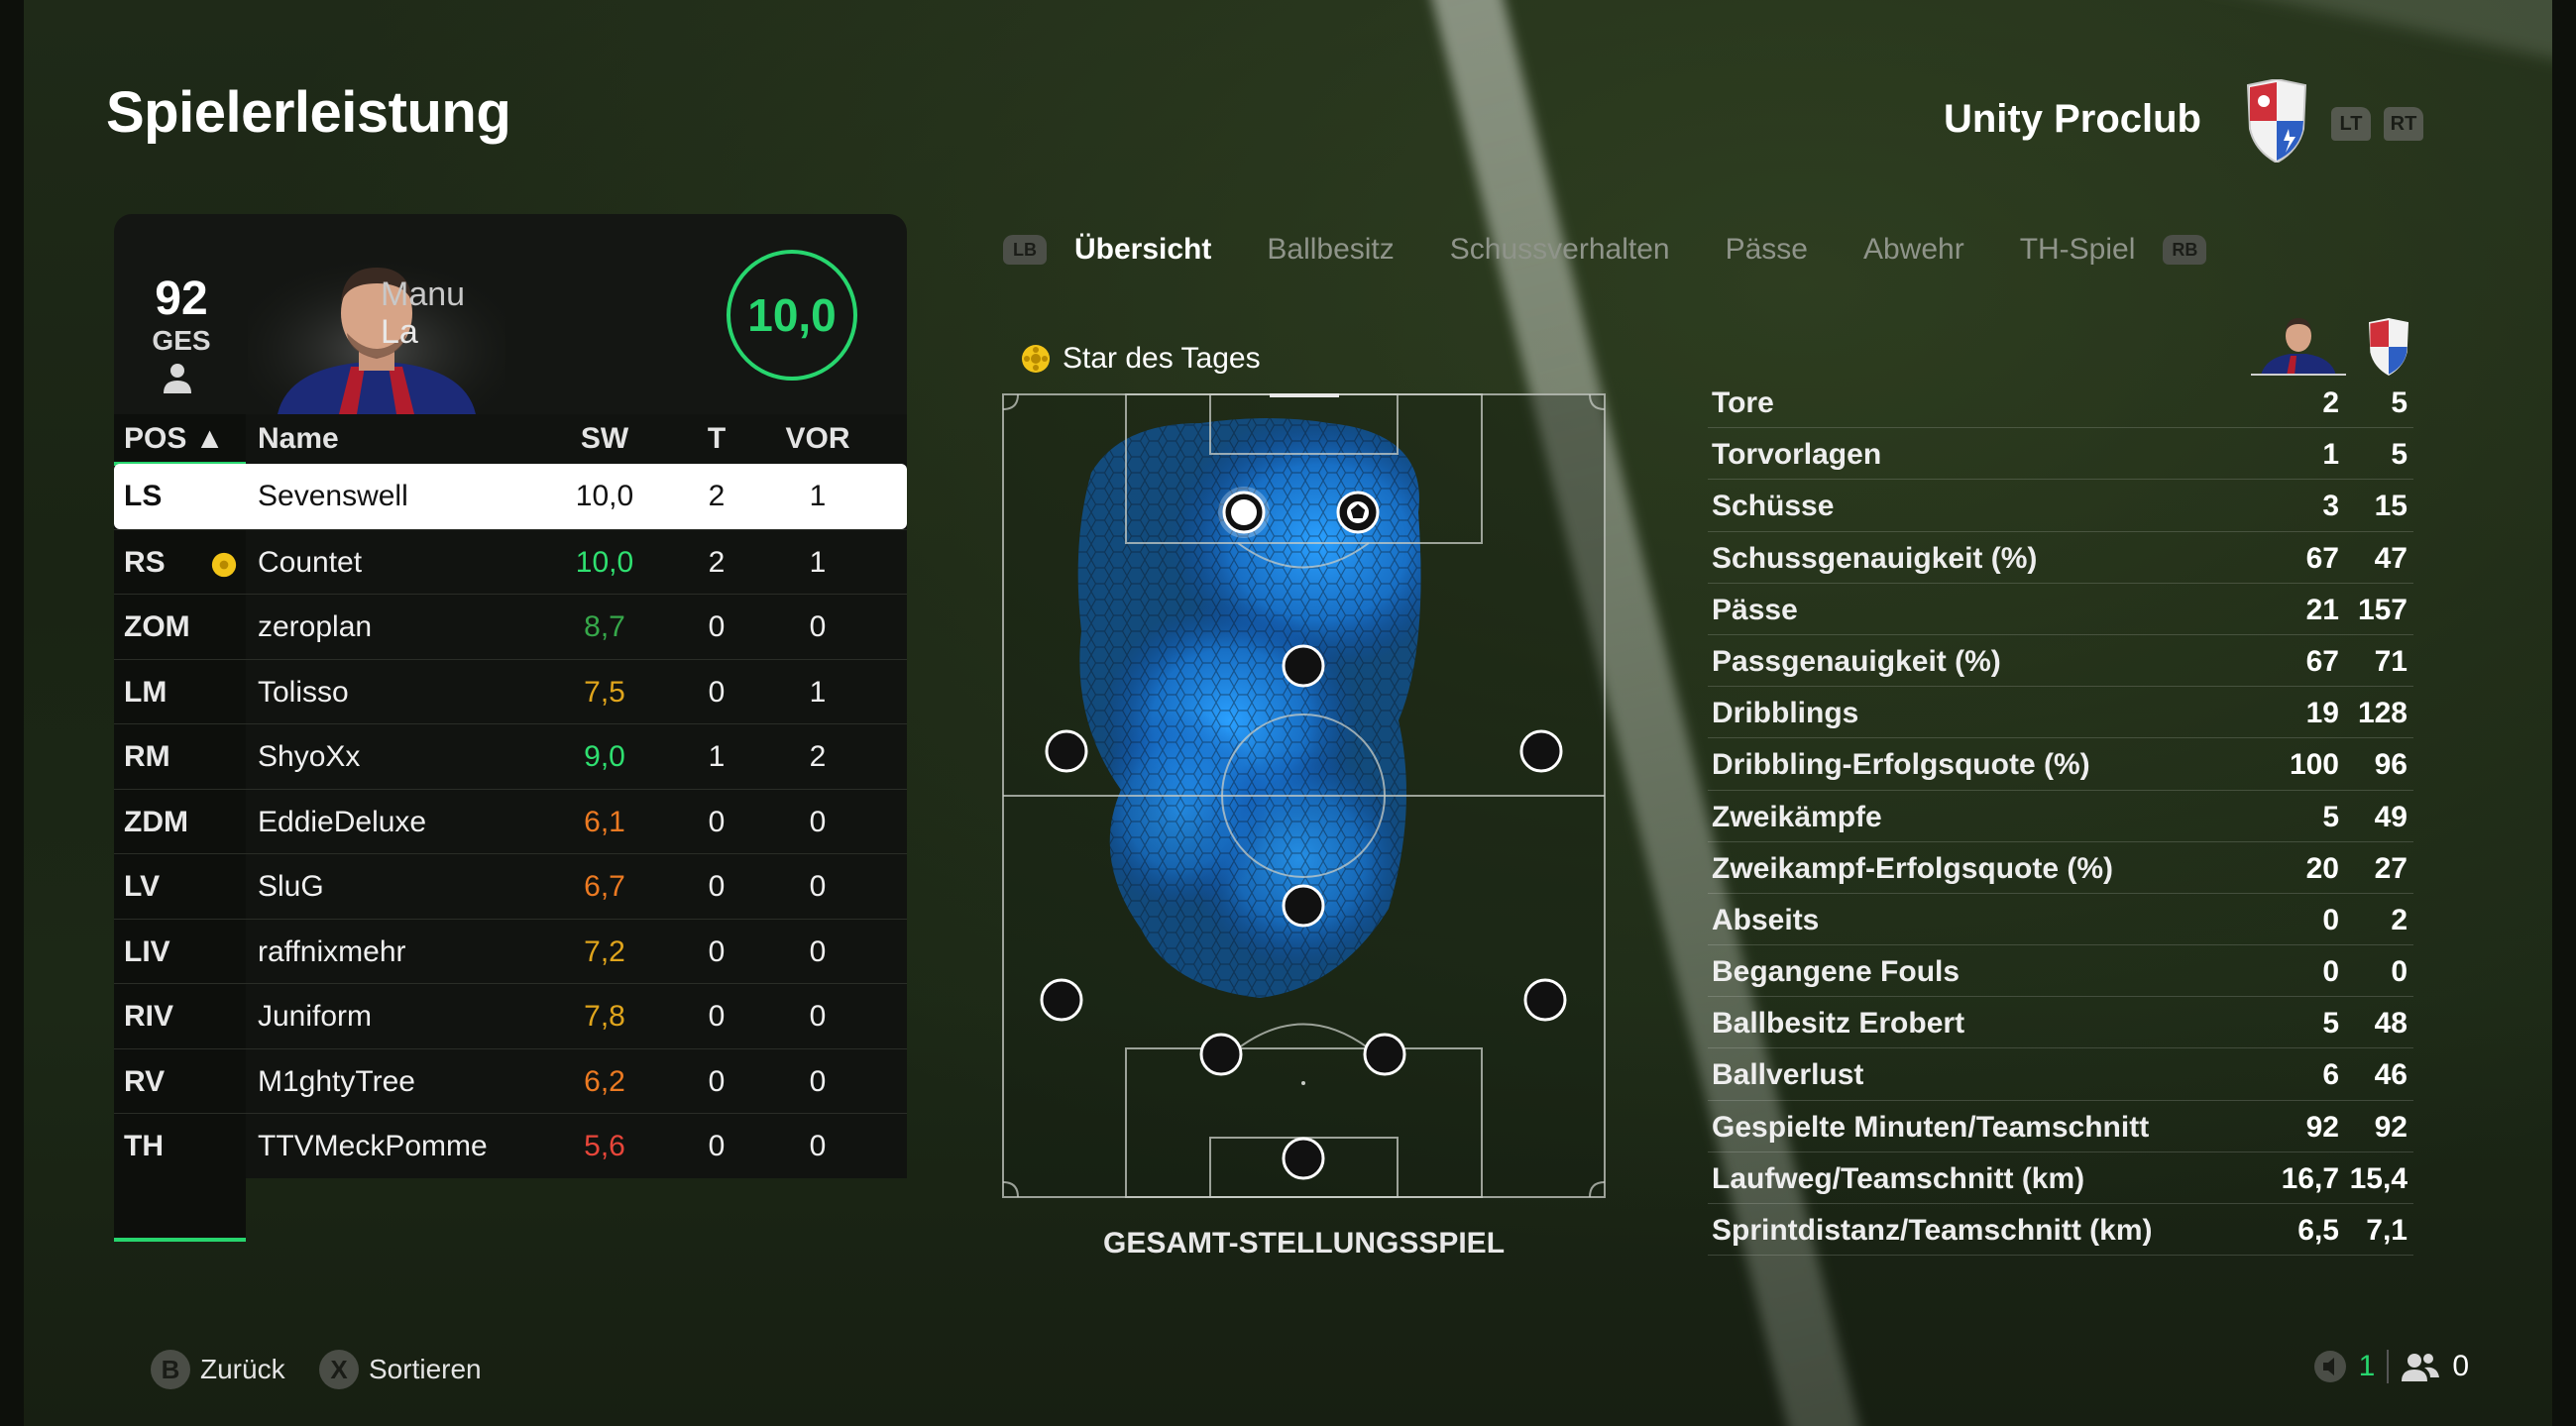  What do you see at coordinates (2391, 765) in the screenshot?
I see `stat-team-value: 96` at bounding box center [2391, 765].